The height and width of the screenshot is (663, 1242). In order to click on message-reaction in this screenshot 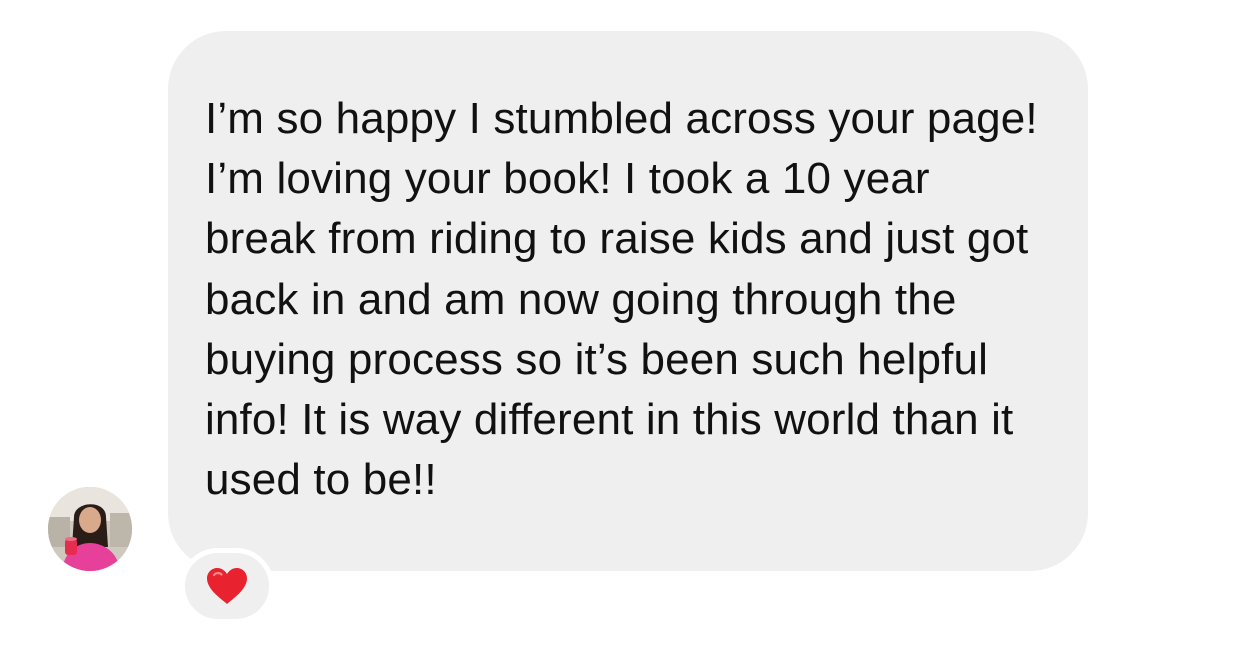, I will do `click(227, 586)`.